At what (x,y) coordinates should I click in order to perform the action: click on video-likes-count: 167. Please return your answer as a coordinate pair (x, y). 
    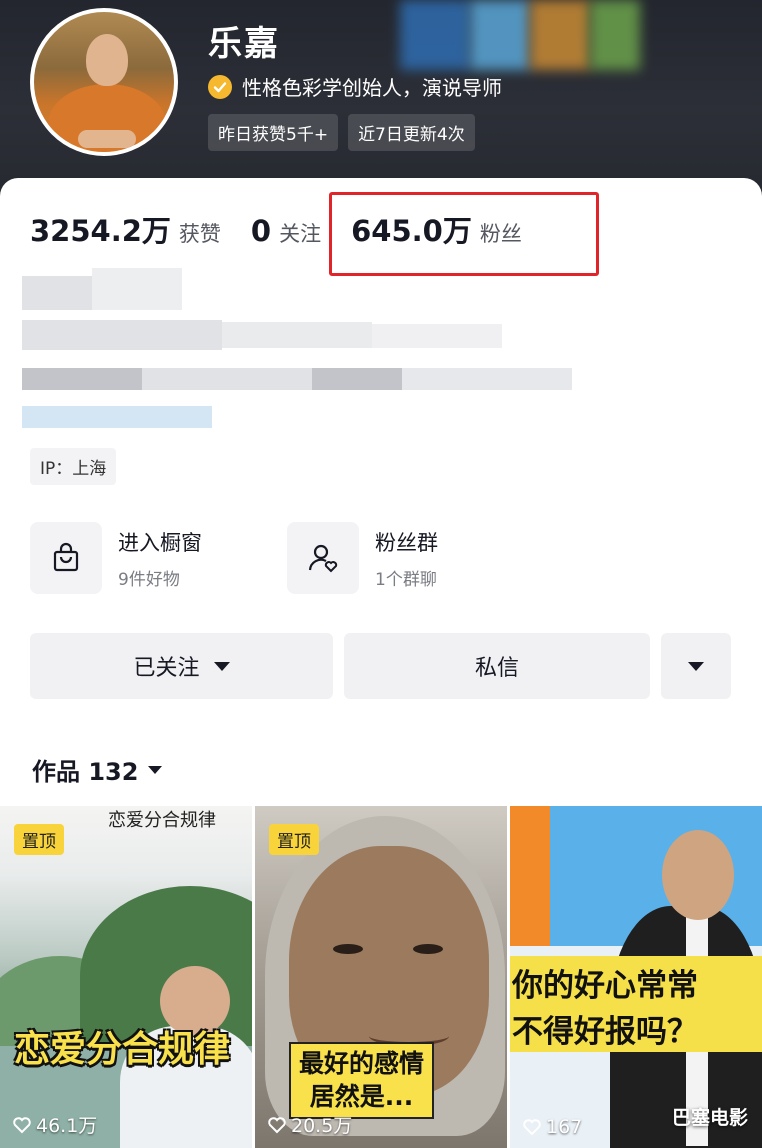
    Looking at the image, I should click on (564, 1127).